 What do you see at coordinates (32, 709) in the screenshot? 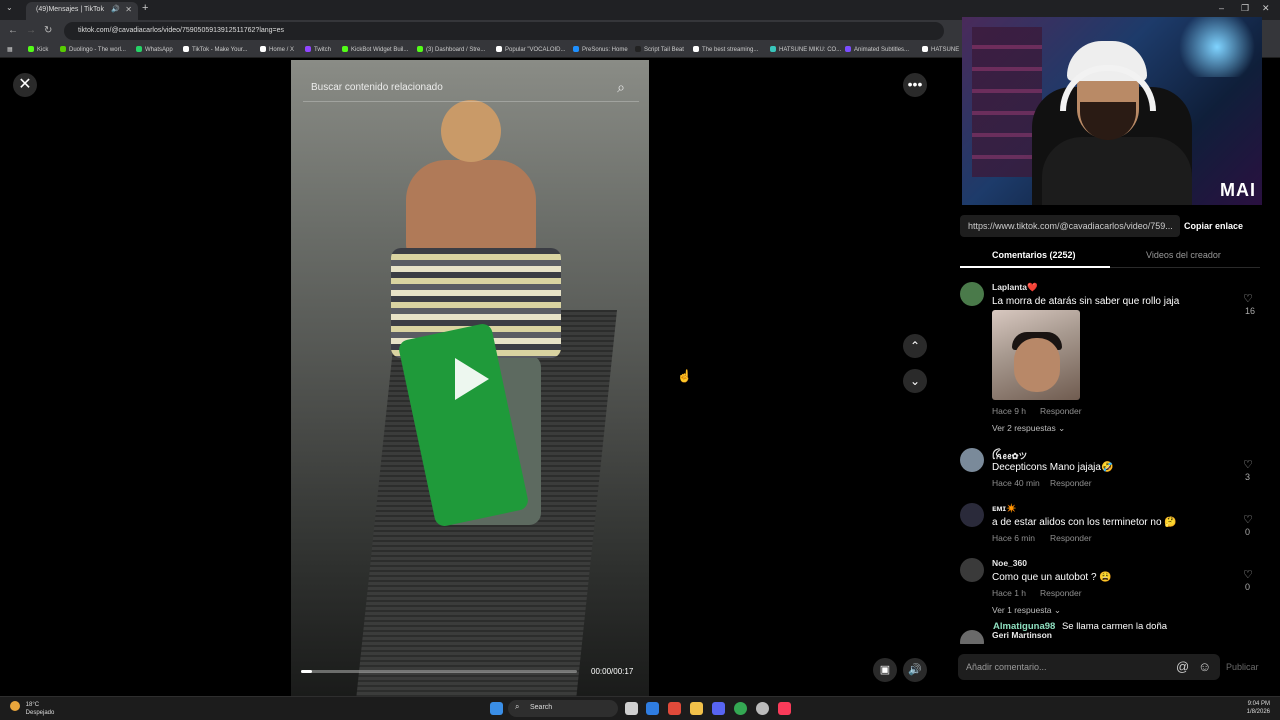
I see `weather-widget: 18°C Despejado` at bounding box center [32, 709].